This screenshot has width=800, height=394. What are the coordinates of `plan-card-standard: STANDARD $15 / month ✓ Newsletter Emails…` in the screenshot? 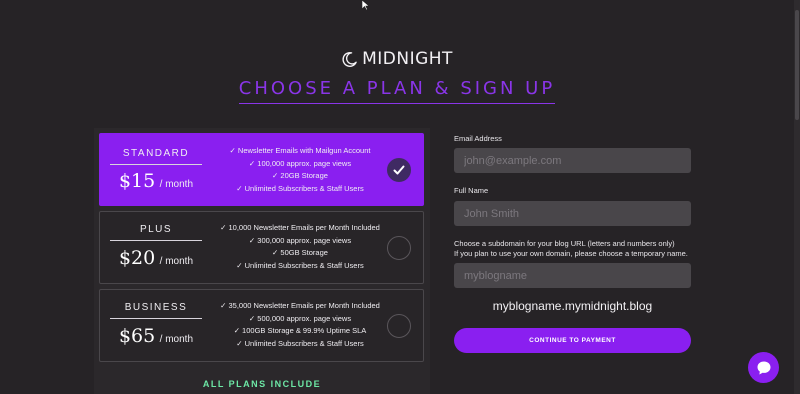 It's located at (261, 169).